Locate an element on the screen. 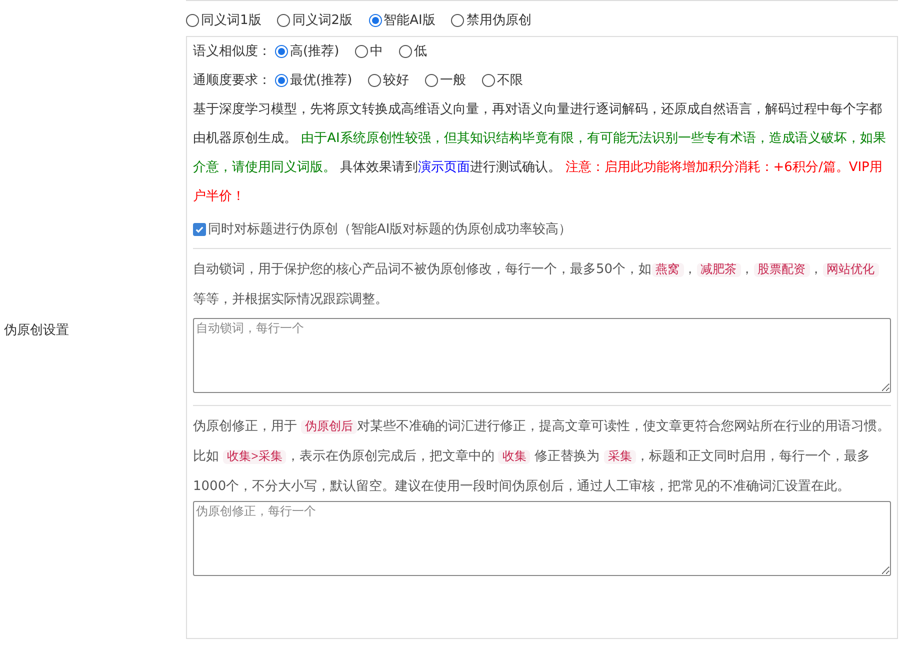 The height and width of the screenshot is (658, 911). lock-words-description: 自动锁词，用于保护您的核心产品词不被伪原创修改，每行一个，最多50个，如 燕窝 ， 减肥茶 ， 股票配资 ， 网站优化 等等，并根据实际情况跟踪调整。 is located at coordinates (542, 284).